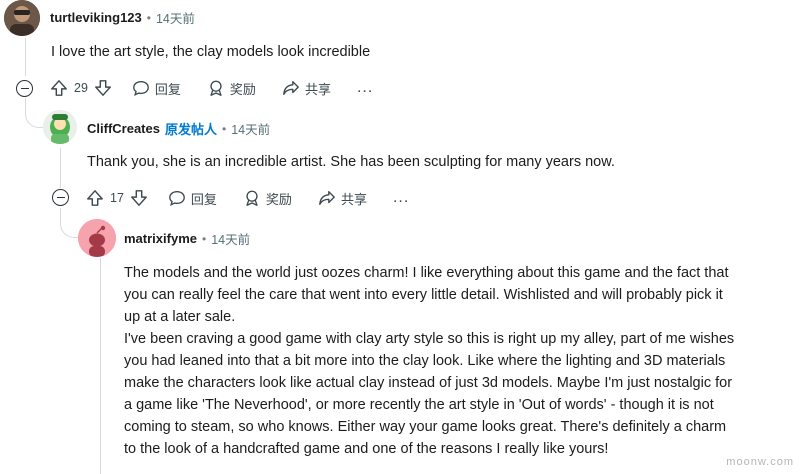  Describe the element at coordinates (81, 88) in the screenshot. I see `vote-count: 29` at that location.